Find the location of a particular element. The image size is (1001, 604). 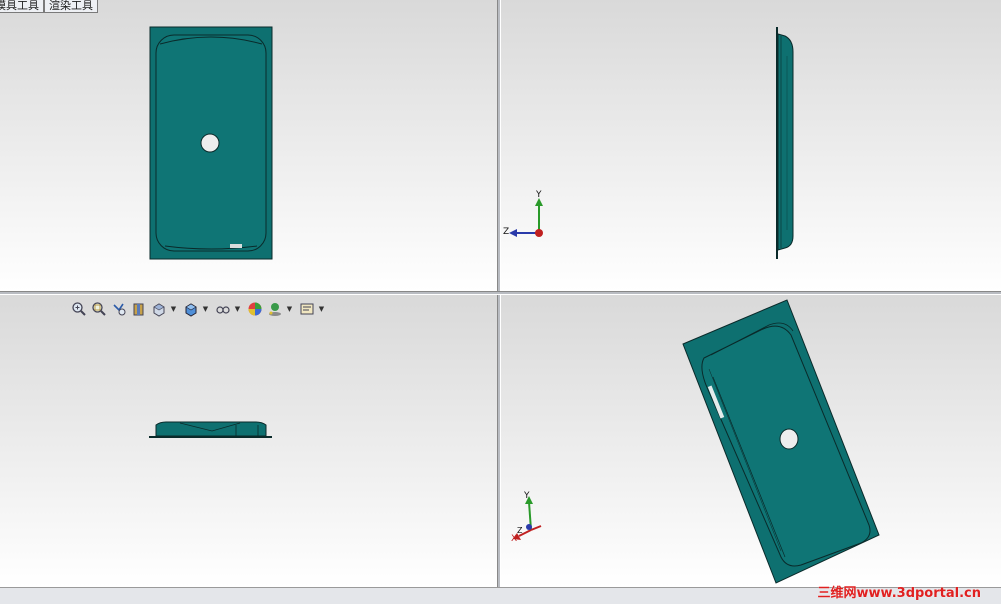

previous-view-icon is located at coordinates (119, 309).